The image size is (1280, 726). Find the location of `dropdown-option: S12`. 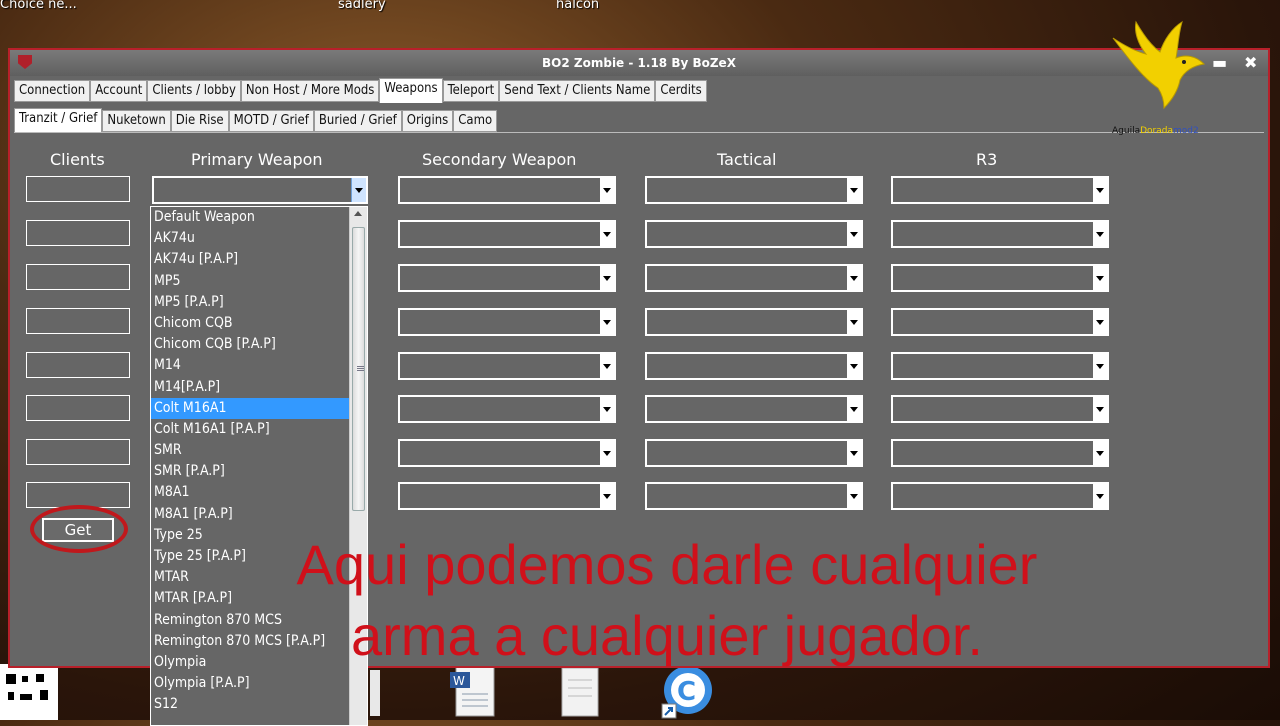

dropdown-option: S12 is located at coordinates (259, 704).